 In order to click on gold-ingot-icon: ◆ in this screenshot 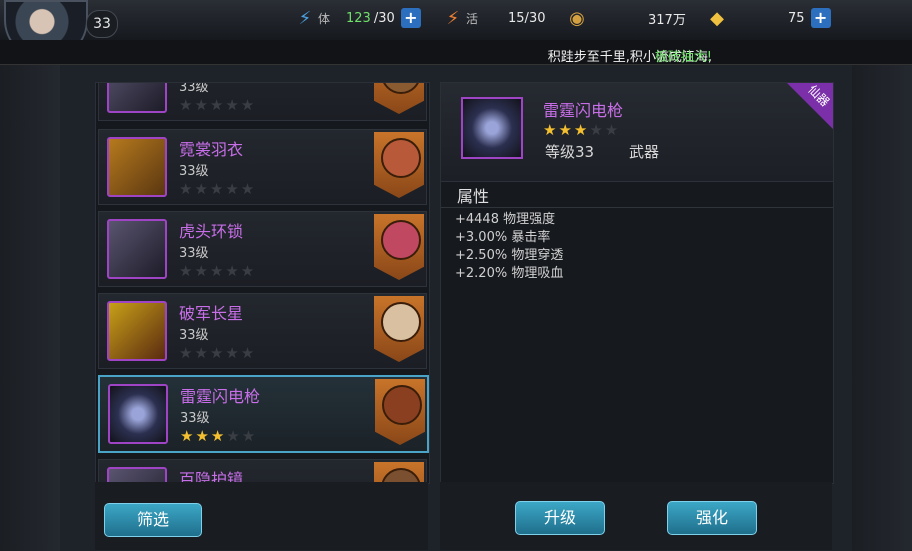, I will do `click(717, 18)`.